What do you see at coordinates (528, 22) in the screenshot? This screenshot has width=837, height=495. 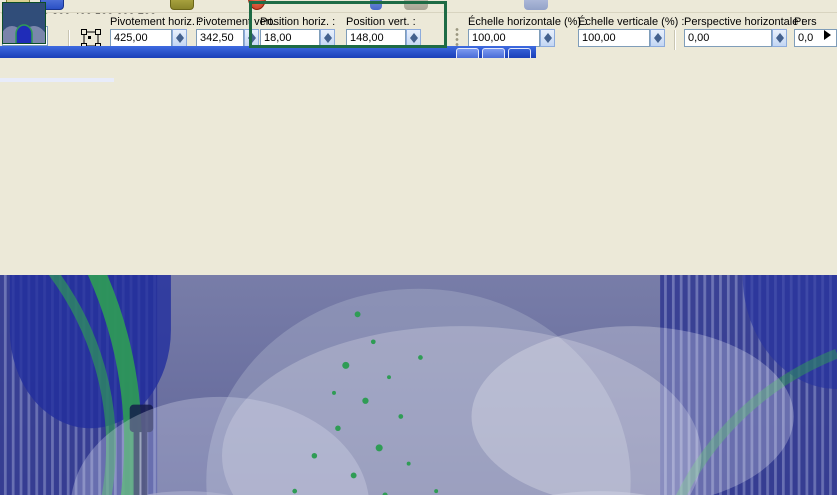 I see `scale-h-label: Échelle horizontale (%) :` at bounding box center [528, 22].